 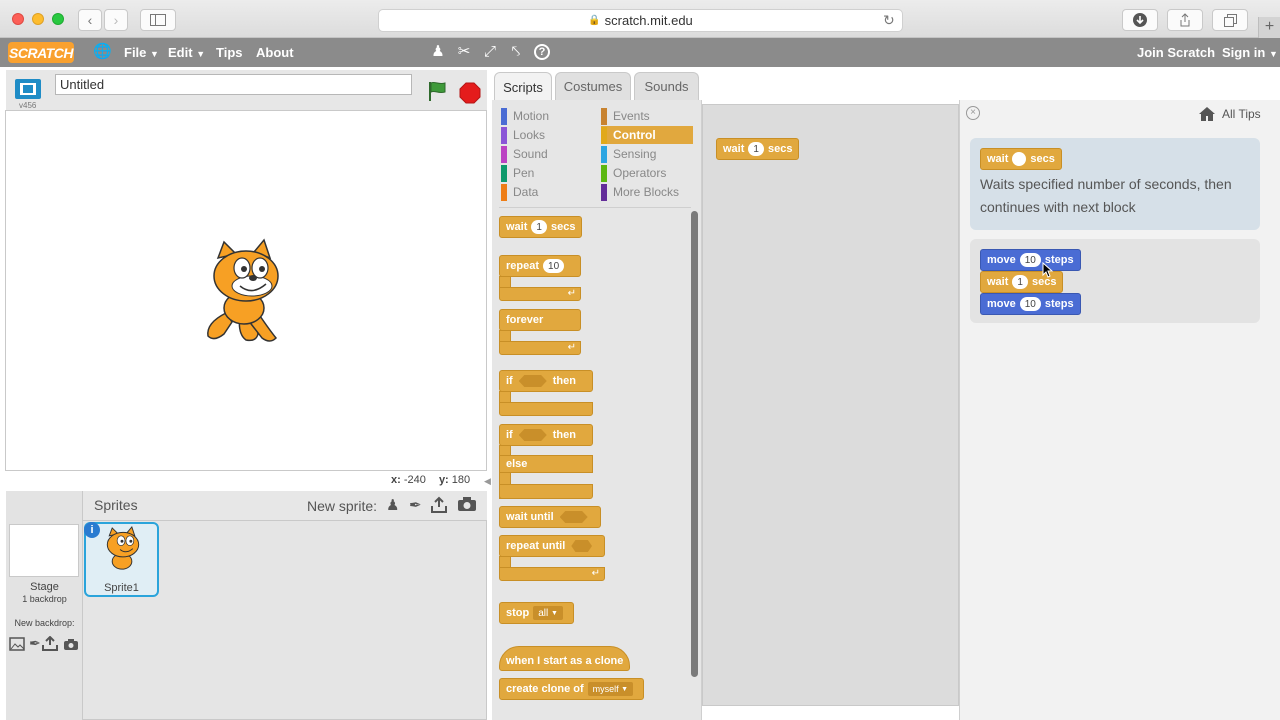 What do you see at coordinates (648, 20) in the screenshot?
I see `url-text: scratch.mit.edu` at bounding box center [648, 20].